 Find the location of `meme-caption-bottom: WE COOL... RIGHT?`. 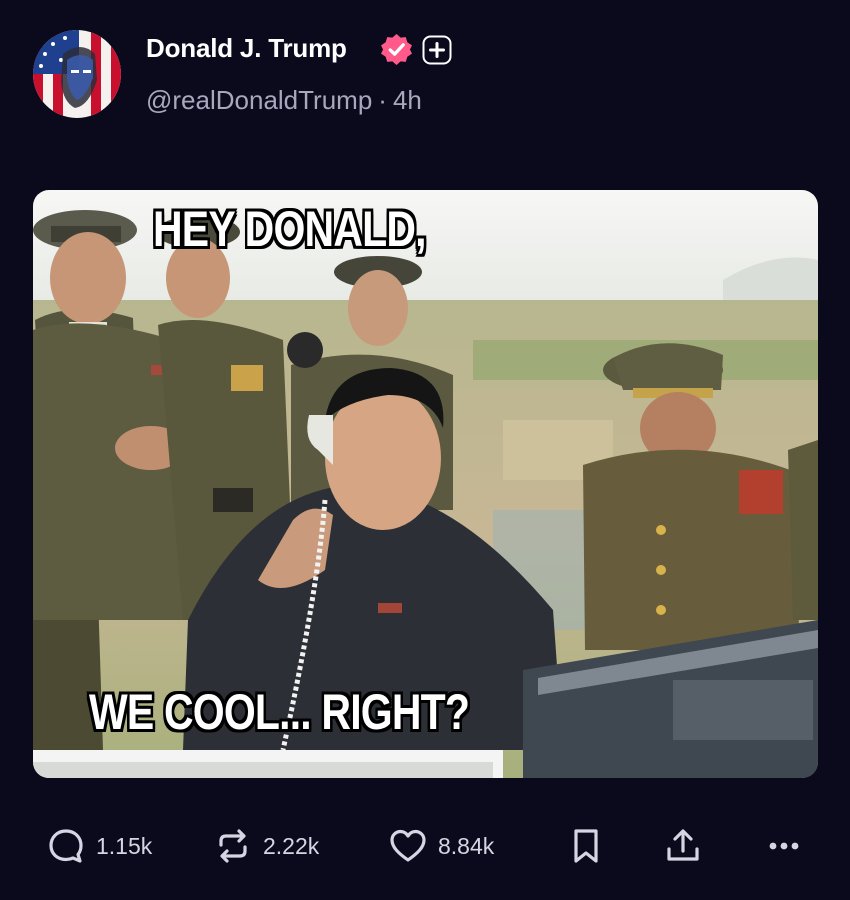

meme-caption-bottom: WE COOL... RIGHT? is located at coordinates (279, 712).